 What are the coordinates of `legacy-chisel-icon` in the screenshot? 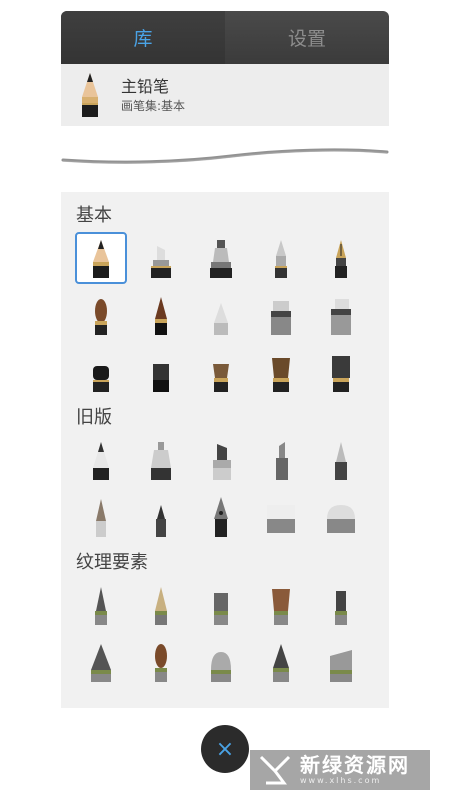 It's located at (282, 461).